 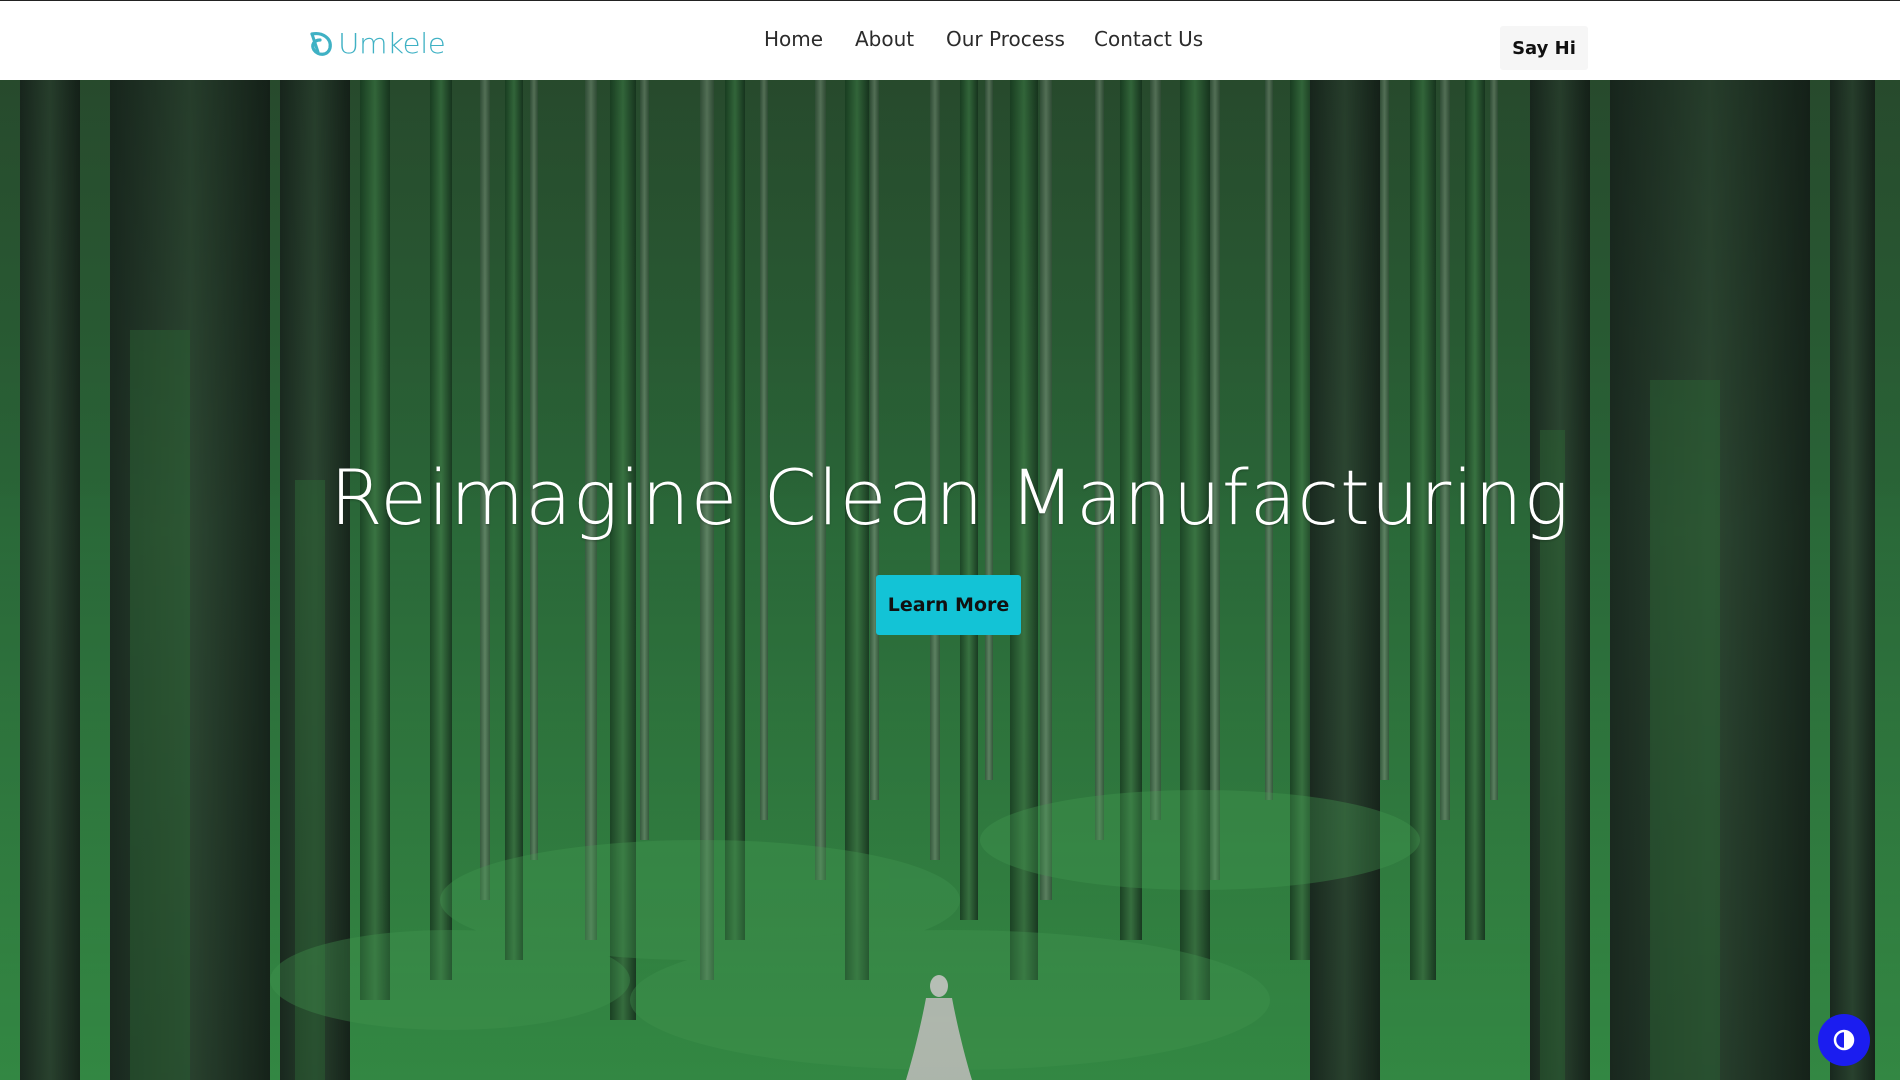 I want to click on nav-about: About, so click(x=884, y=39).